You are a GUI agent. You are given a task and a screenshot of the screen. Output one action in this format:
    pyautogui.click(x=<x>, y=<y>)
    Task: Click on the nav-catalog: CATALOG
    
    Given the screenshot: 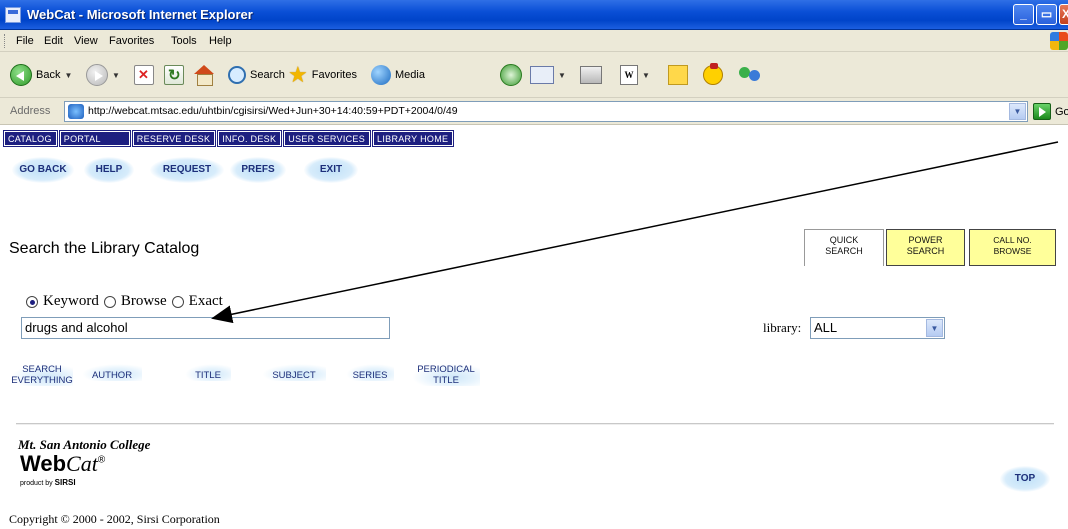 What is the action you would take?
    pyautogui.click(x=30, y=138)
    